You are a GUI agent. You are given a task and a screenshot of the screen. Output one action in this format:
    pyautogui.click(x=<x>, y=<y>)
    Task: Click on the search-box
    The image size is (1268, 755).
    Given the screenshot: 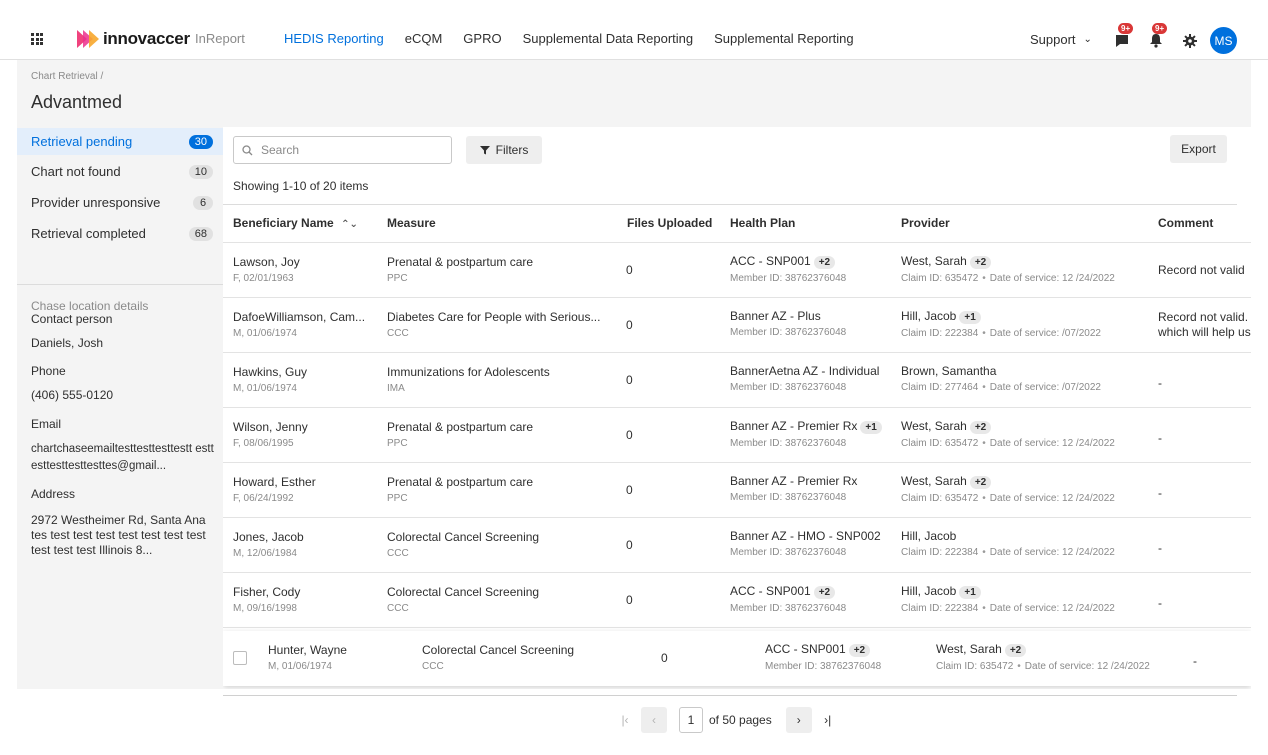 What is the action you would take?
    pyautogui.click(x=342, y=150)
    